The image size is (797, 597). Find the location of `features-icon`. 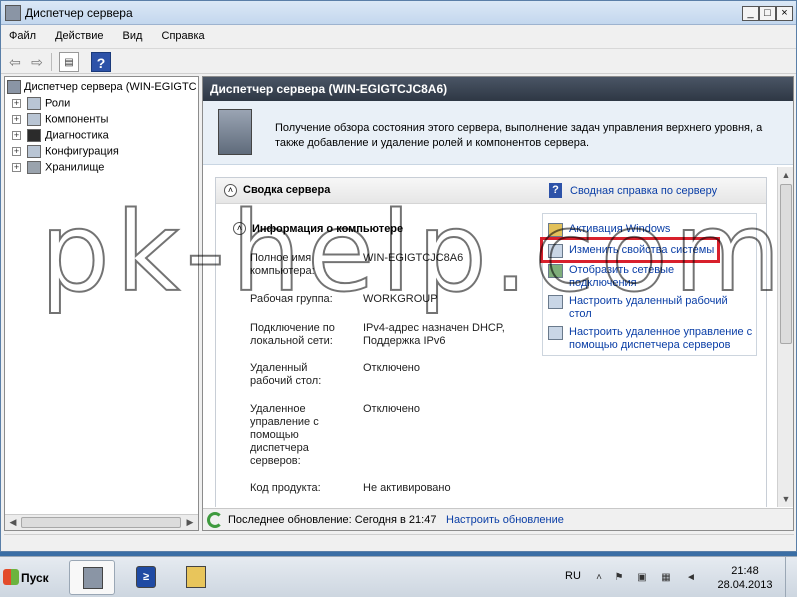

features-icon is located at coordinates (34, 119).